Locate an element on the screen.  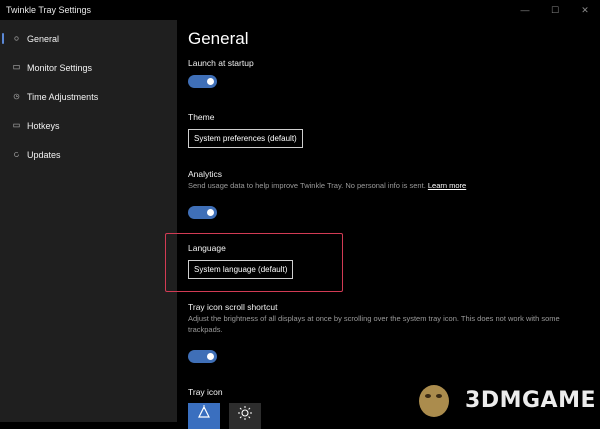
scroll-shortcut-toggle is located at coordinates (202, 356).